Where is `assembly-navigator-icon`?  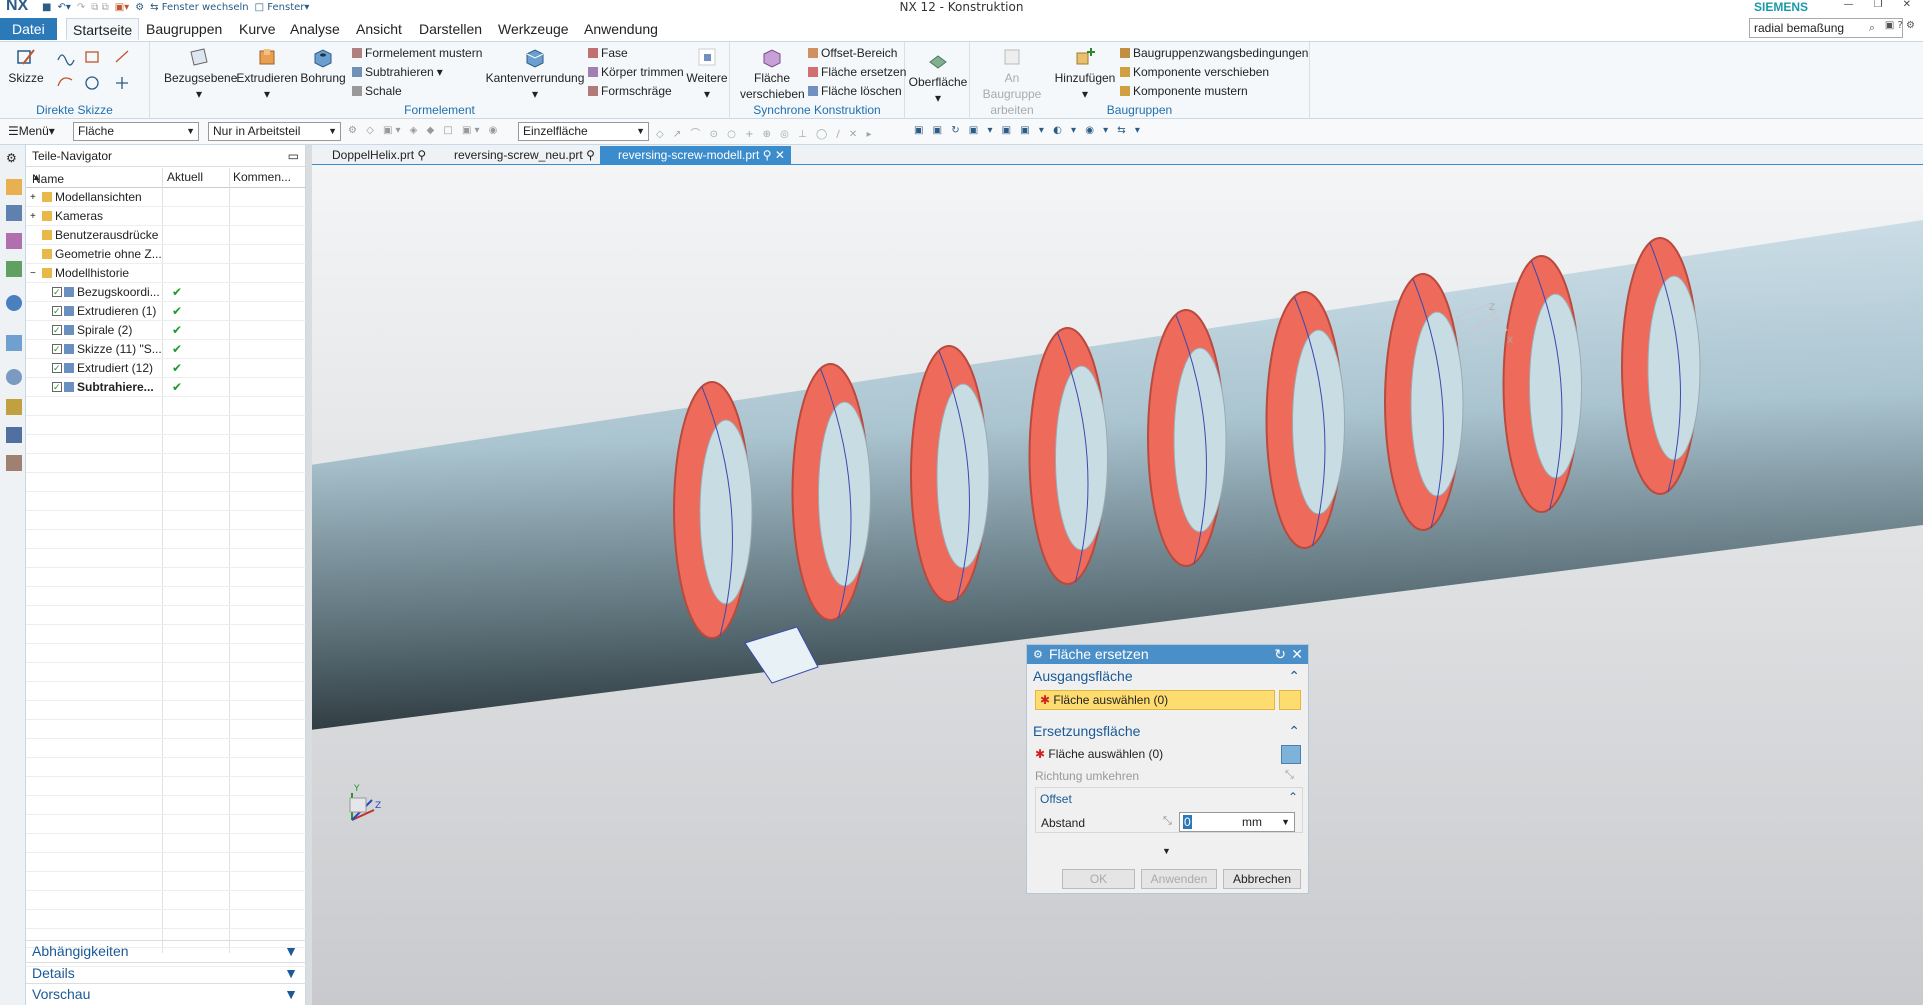
assembly-navigator-icon is located at coordinates (14, 187).